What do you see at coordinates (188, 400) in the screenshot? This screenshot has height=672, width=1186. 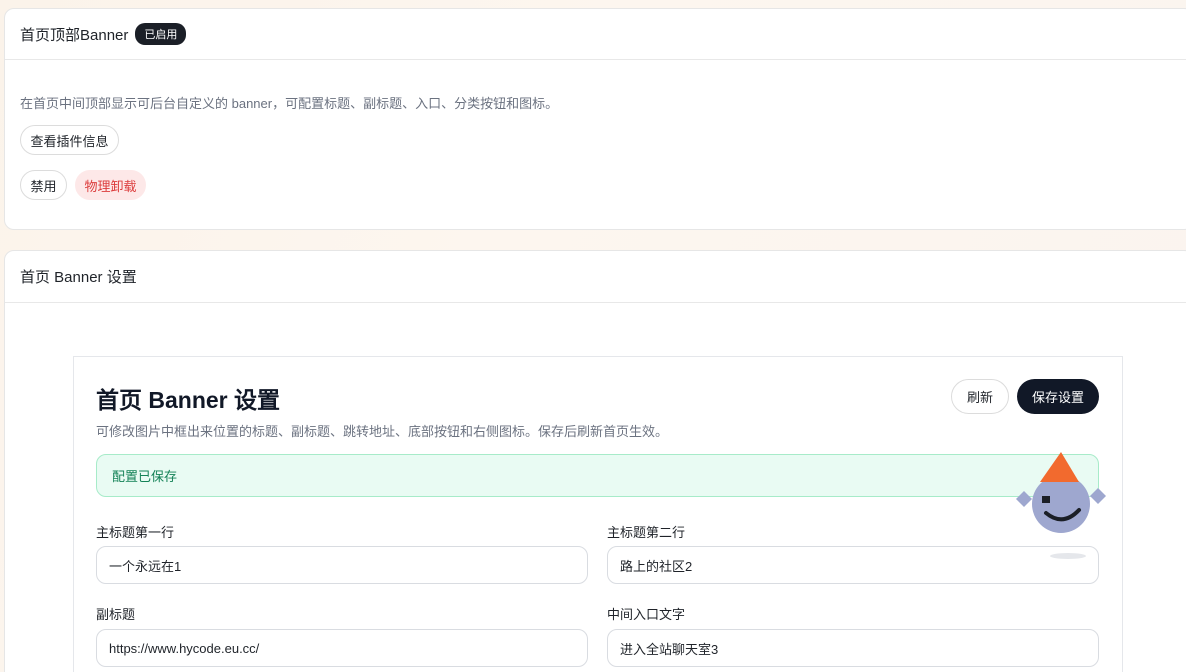 I see `panel-title: 首页 Banner 设置` at bounding box center [188, 400].